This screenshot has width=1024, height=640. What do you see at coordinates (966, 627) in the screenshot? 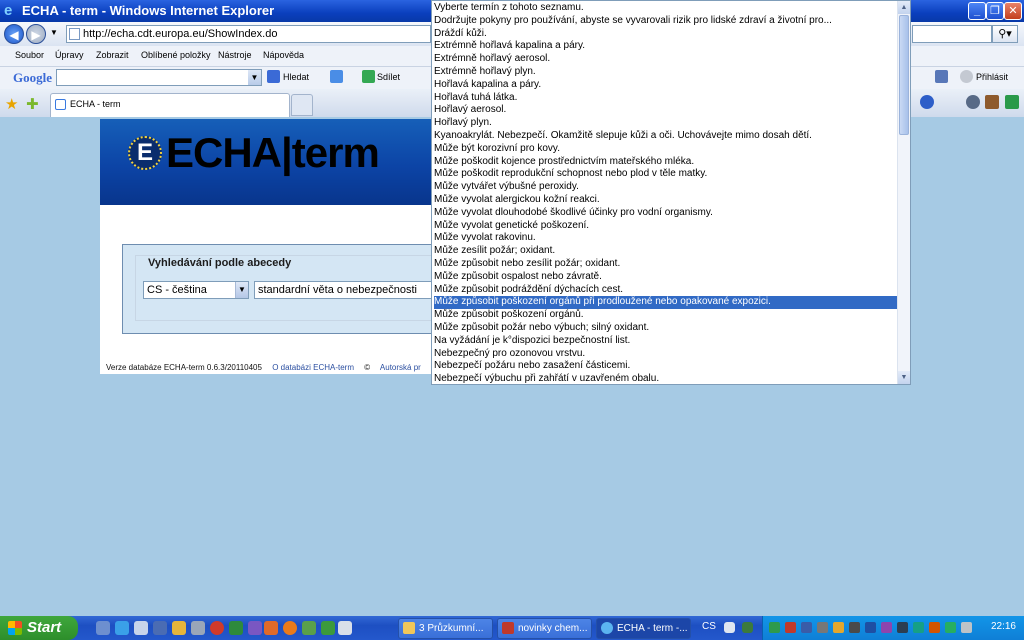
I see `volume-icon` at bounding box center [966, 627].